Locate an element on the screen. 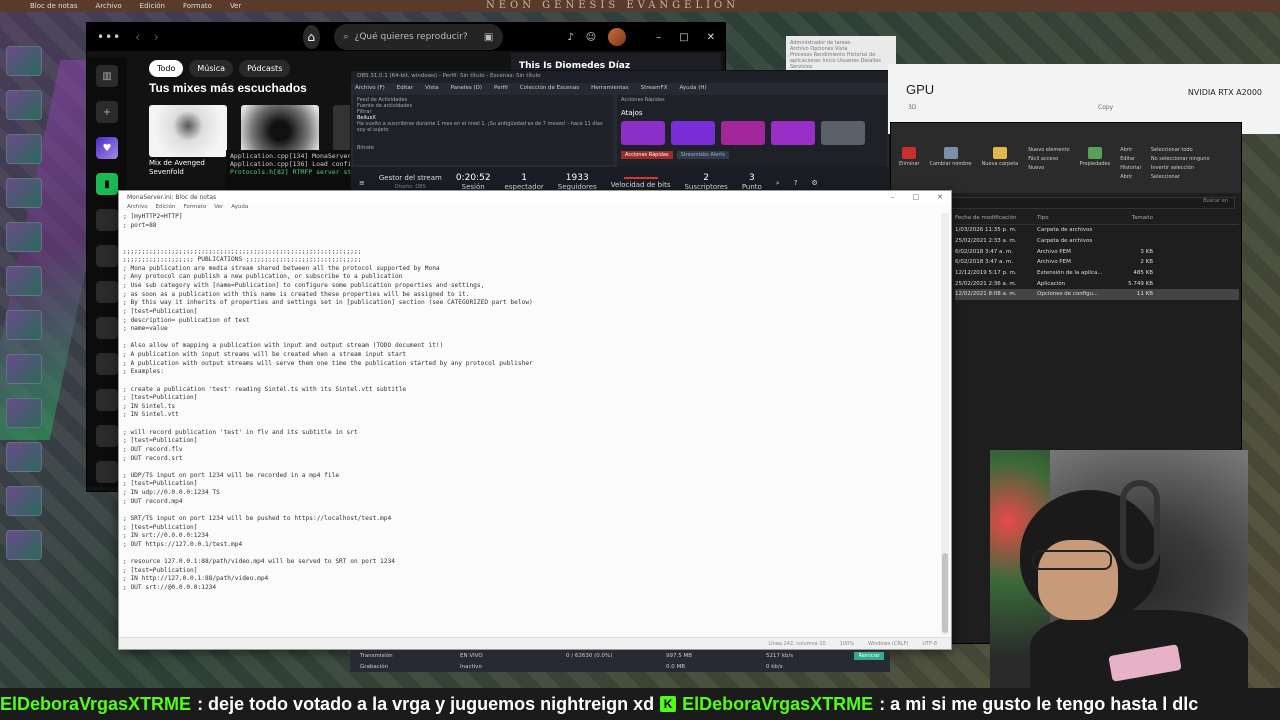  bookmark-icon: ▮ is located at coordinates (107, 184).